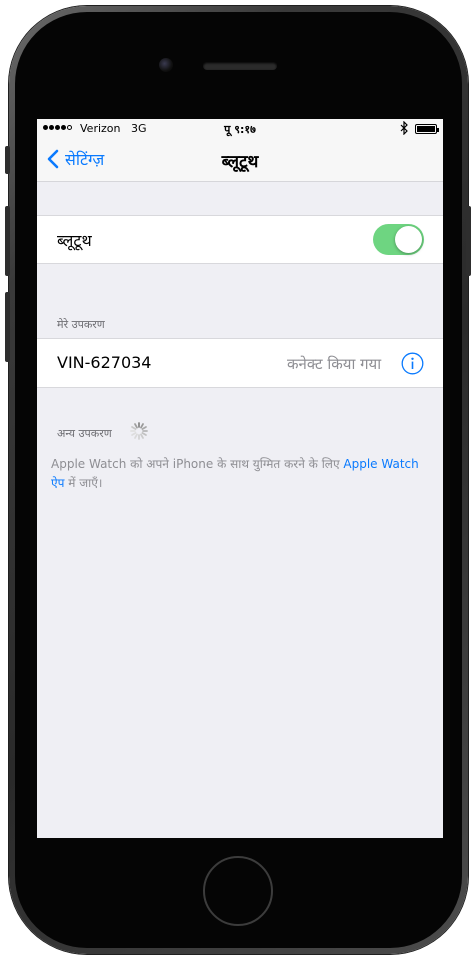  Describe the element at coordinates (83, 483) in the screenshot. I see `hint-text-end: में जाएँ।` at that location.